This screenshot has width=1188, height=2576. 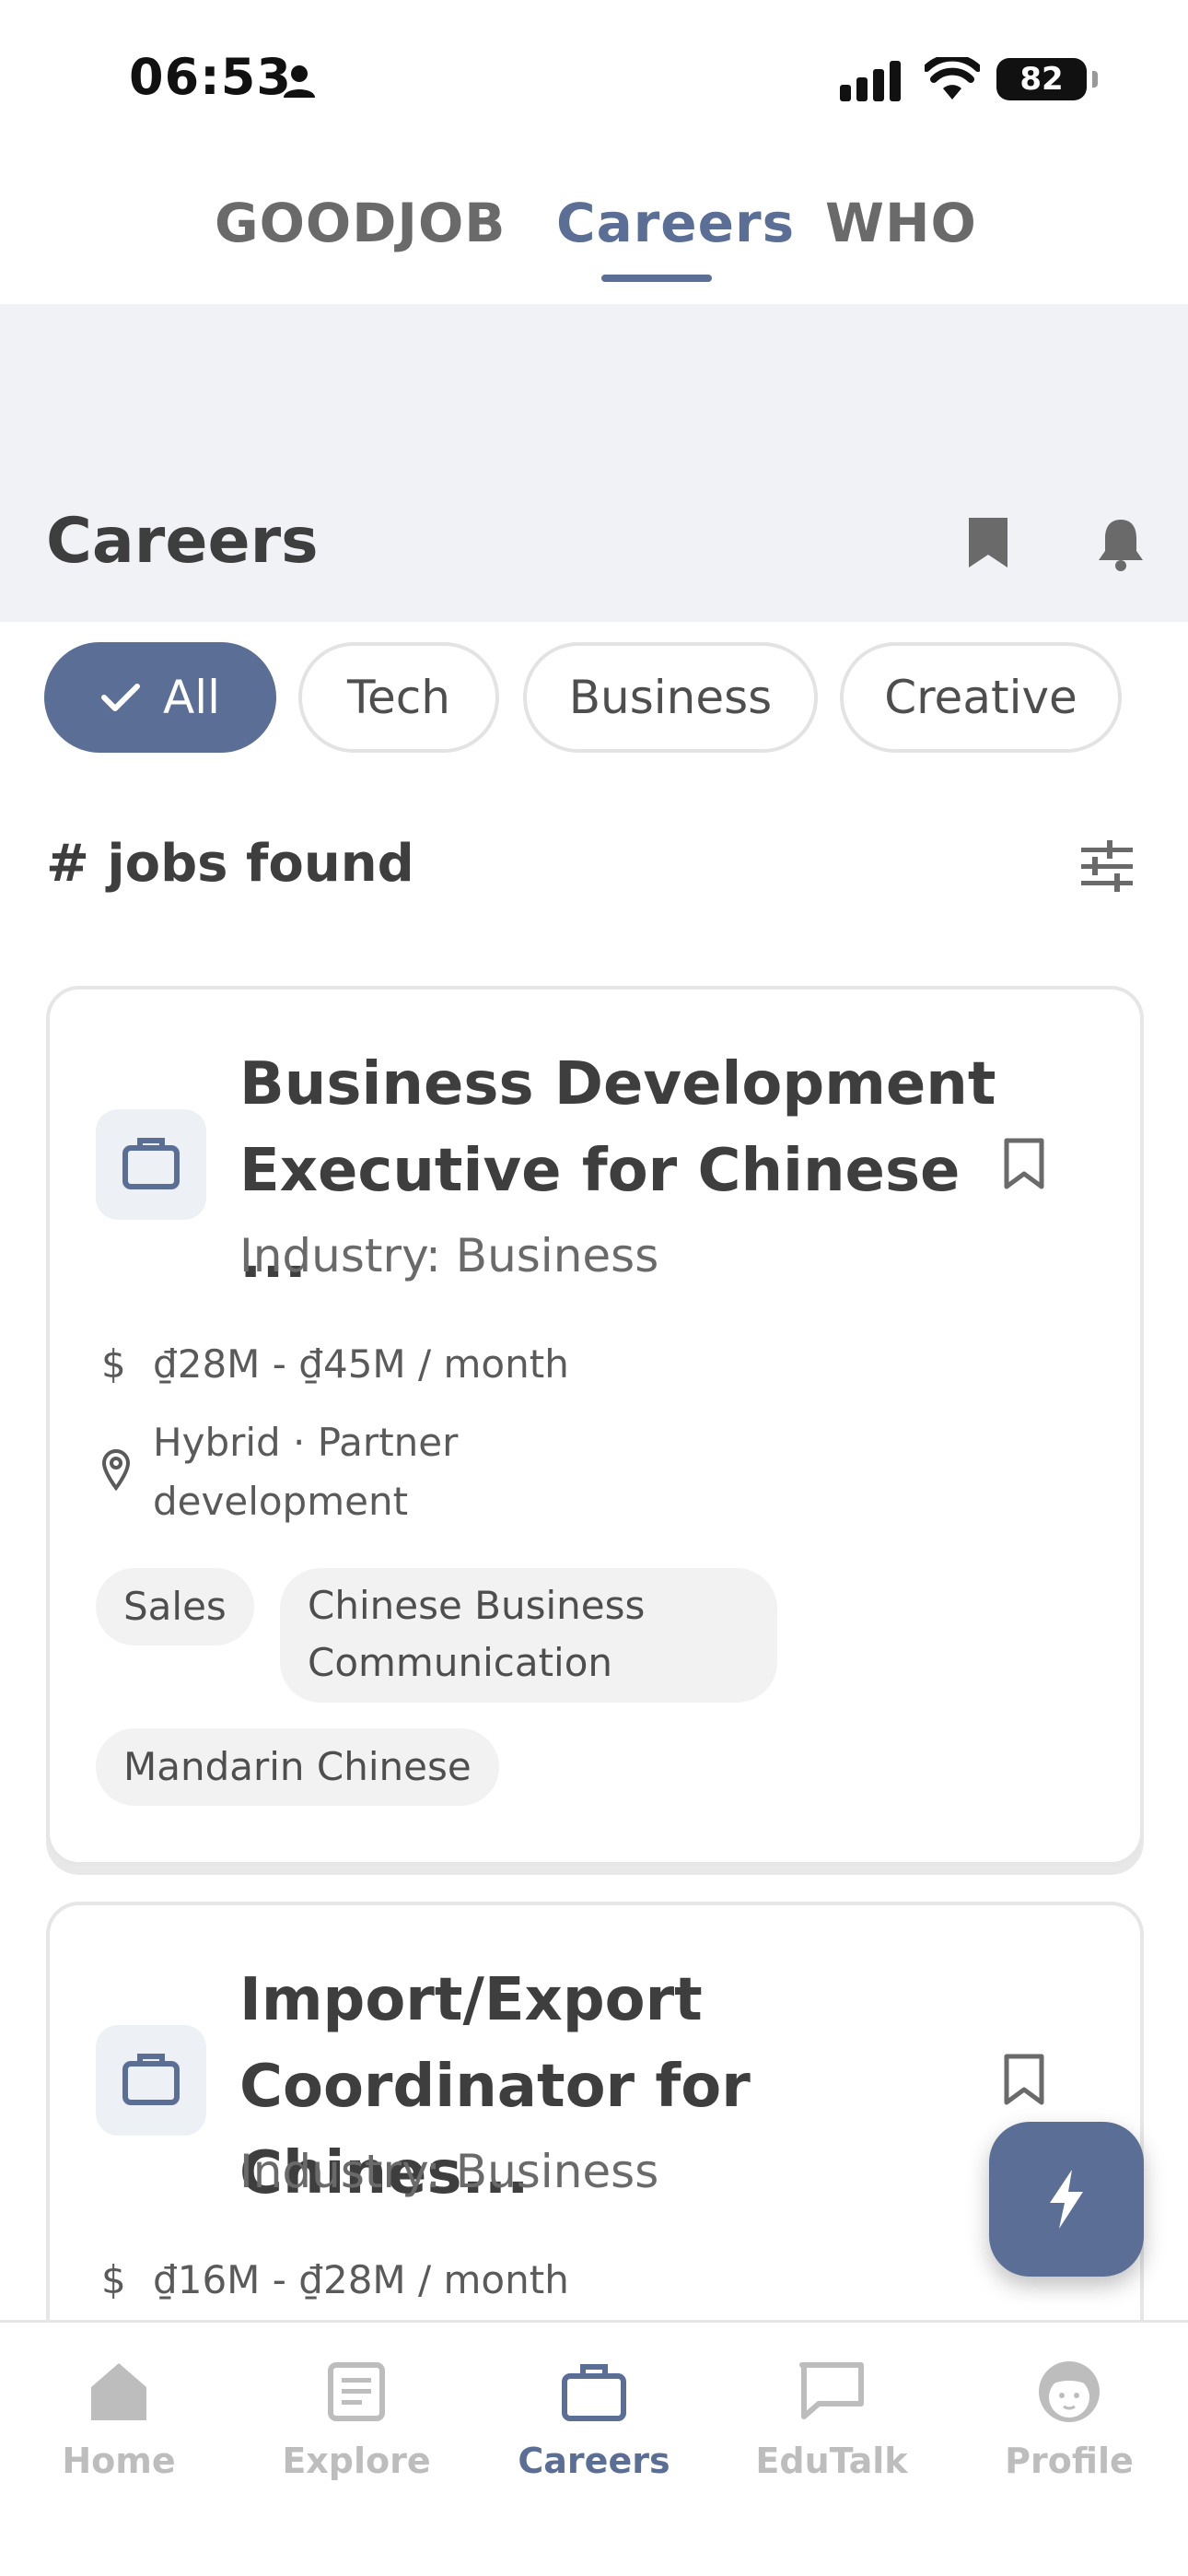 What do you see at coordinates (460, 1662) in the screenshot?
I see `skill-tag-line-2: Communication` at bounding box center [460, 1662].